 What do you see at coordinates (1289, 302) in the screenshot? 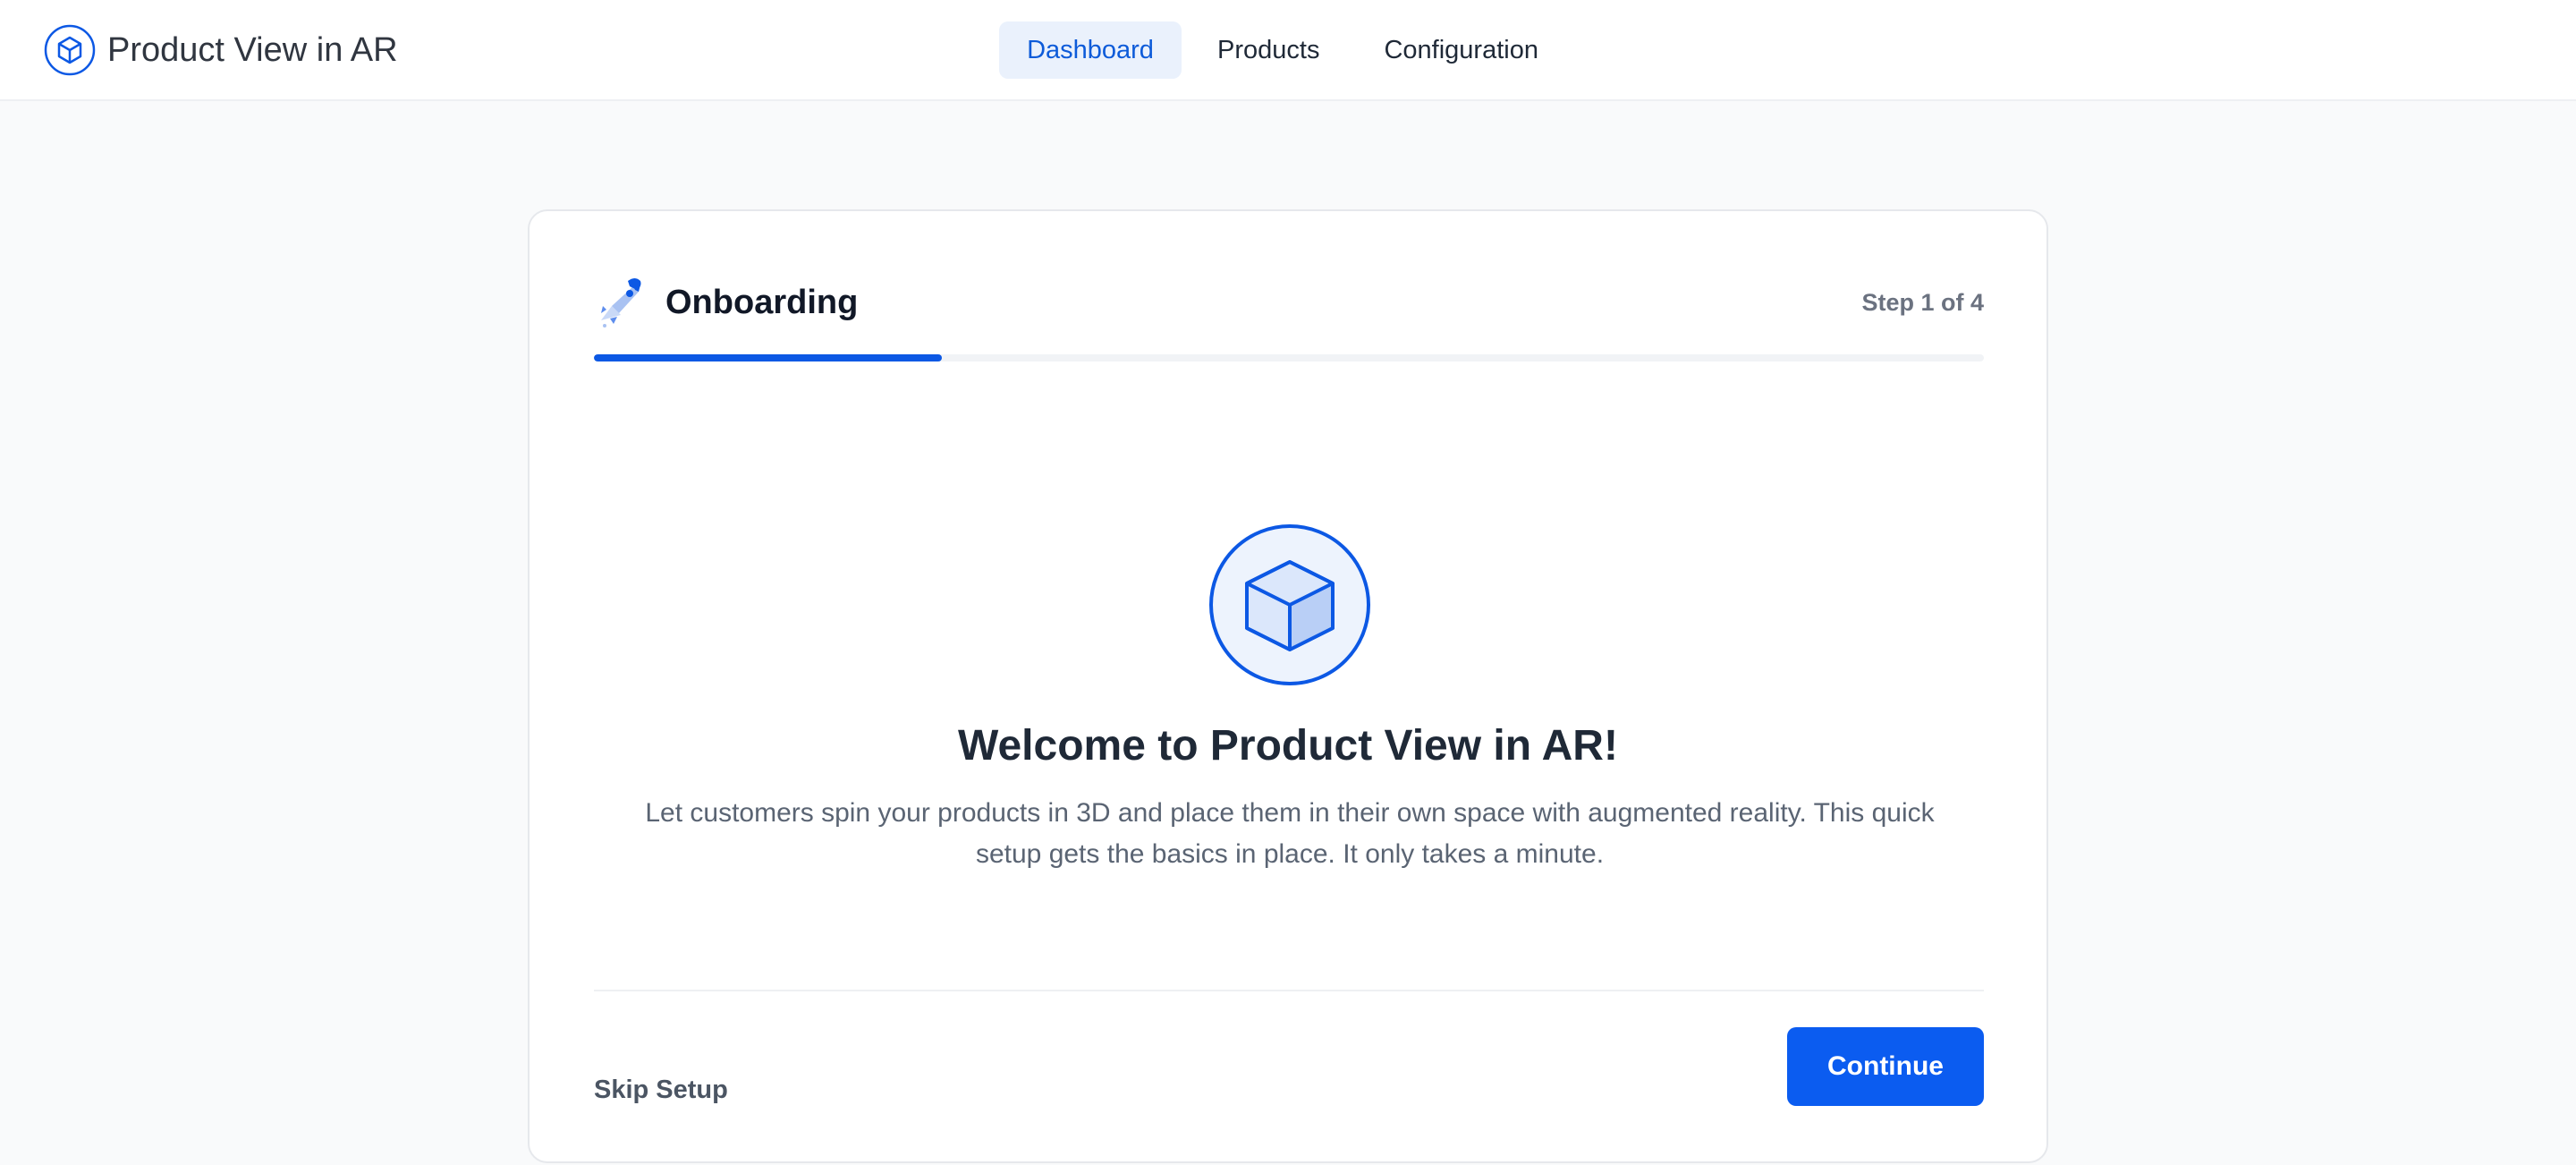
I see `onboarding-header: Onboarding Step 1 of 4` at bounding box center [1289, 302].